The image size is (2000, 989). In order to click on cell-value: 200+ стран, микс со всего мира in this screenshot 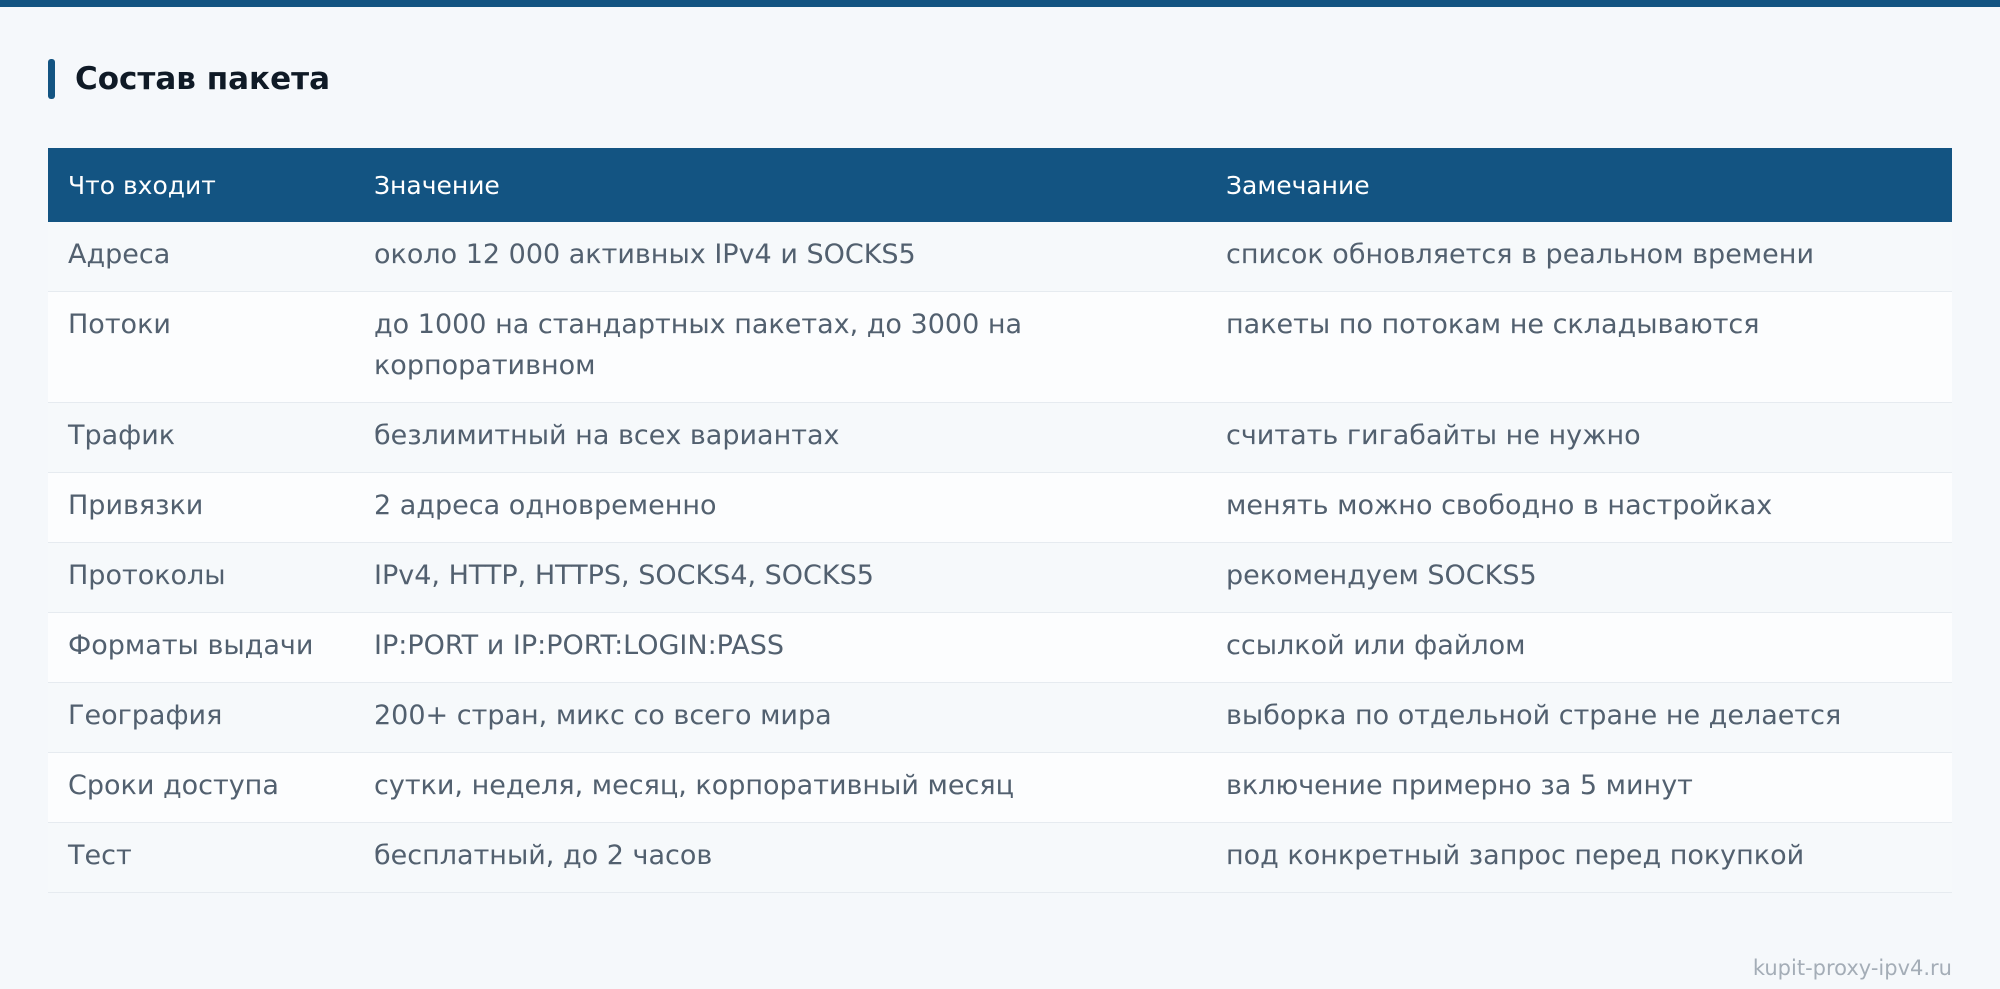, I will do `click(780, 717)`.